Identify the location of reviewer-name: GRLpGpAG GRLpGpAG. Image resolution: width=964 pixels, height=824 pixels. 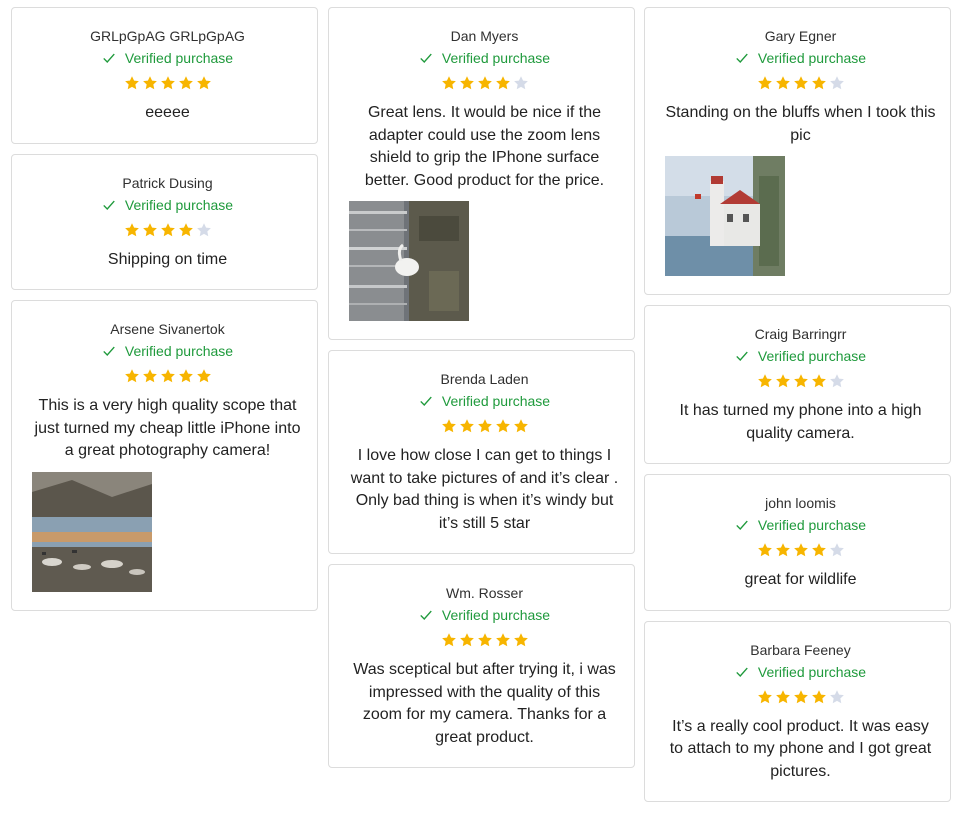
(167, 36).